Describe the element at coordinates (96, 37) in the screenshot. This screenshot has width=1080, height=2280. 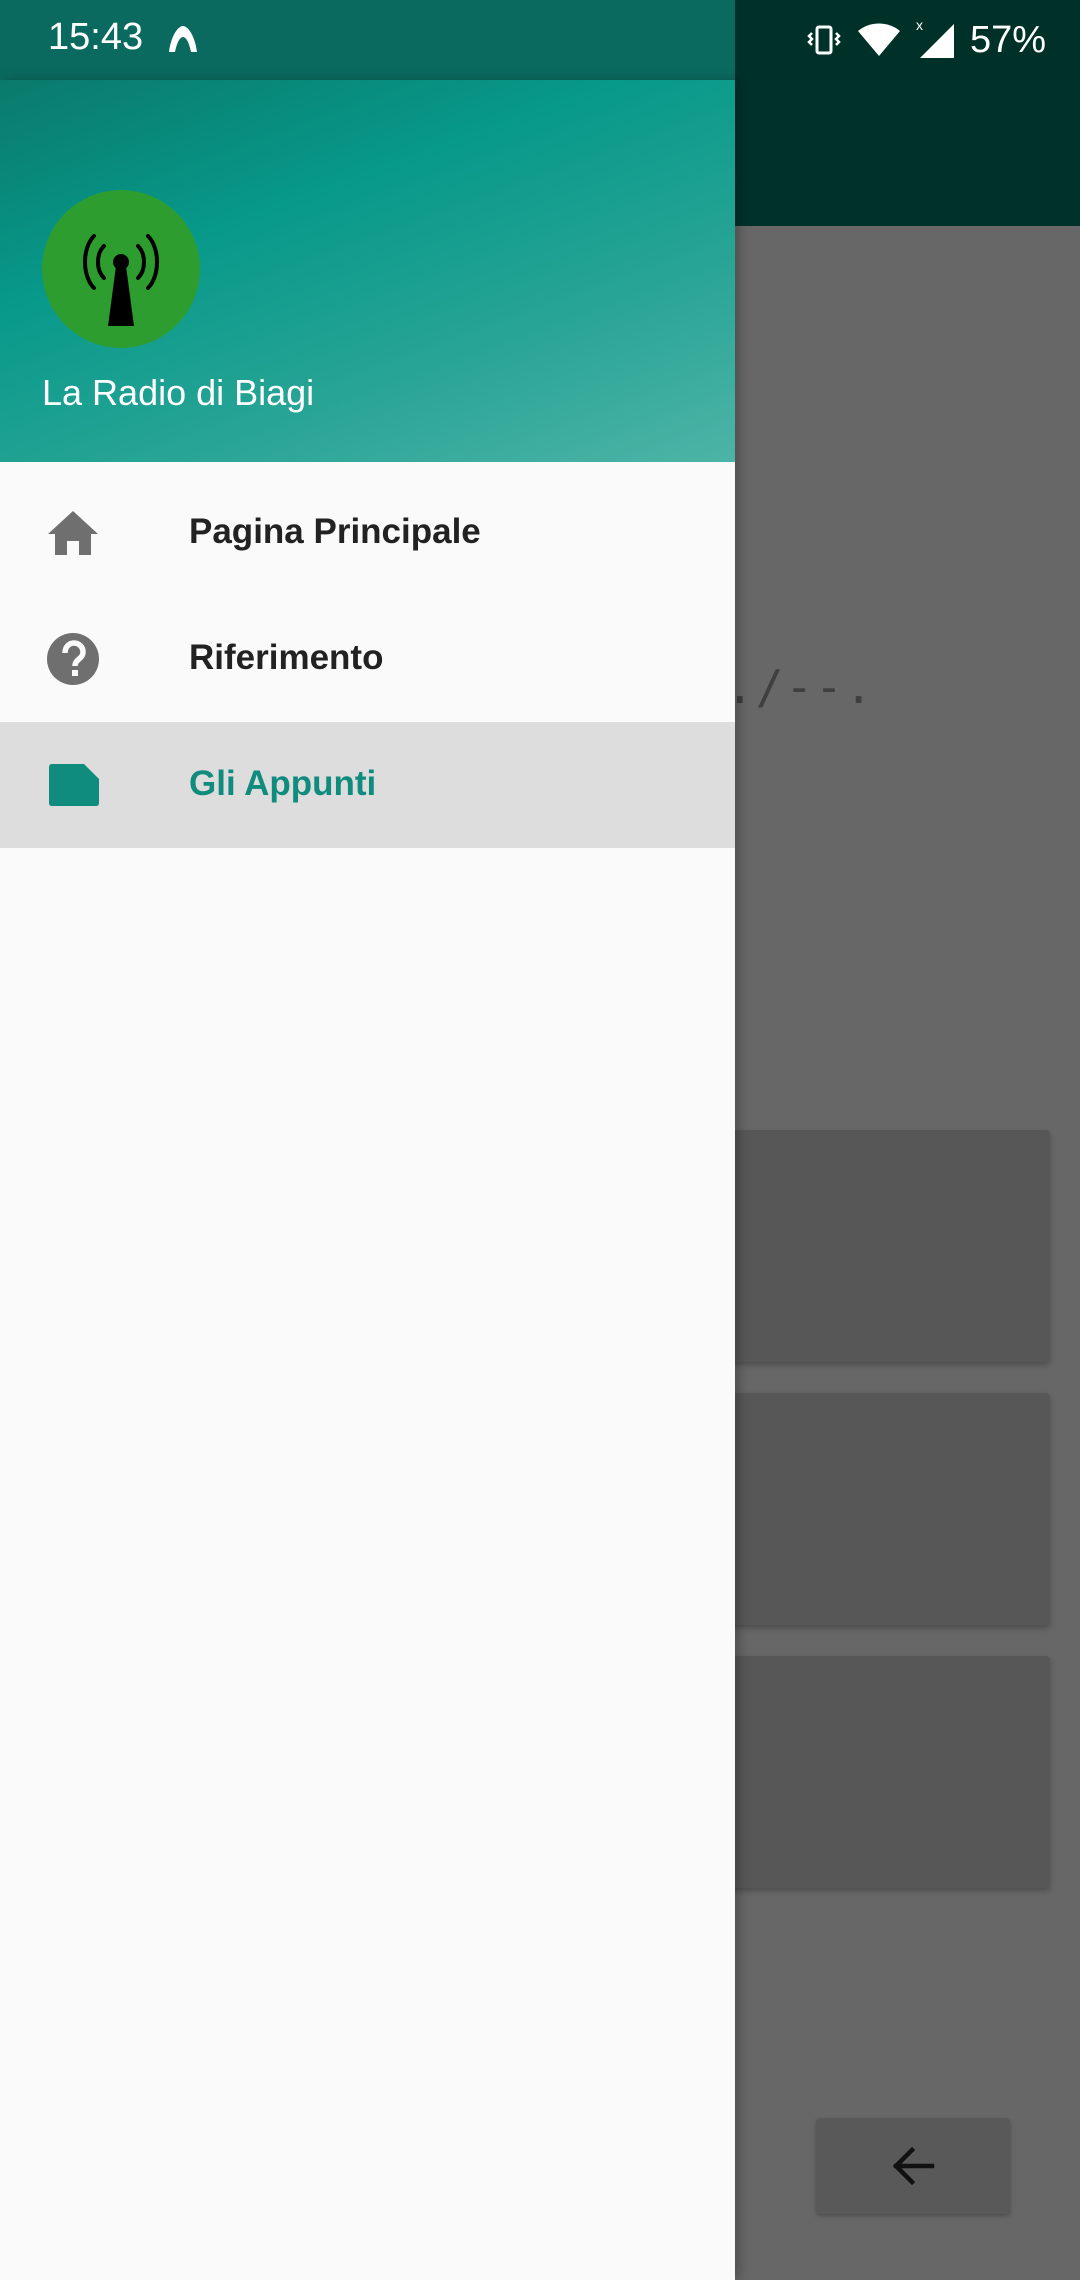
I see `status-time: 15:43` at that location.